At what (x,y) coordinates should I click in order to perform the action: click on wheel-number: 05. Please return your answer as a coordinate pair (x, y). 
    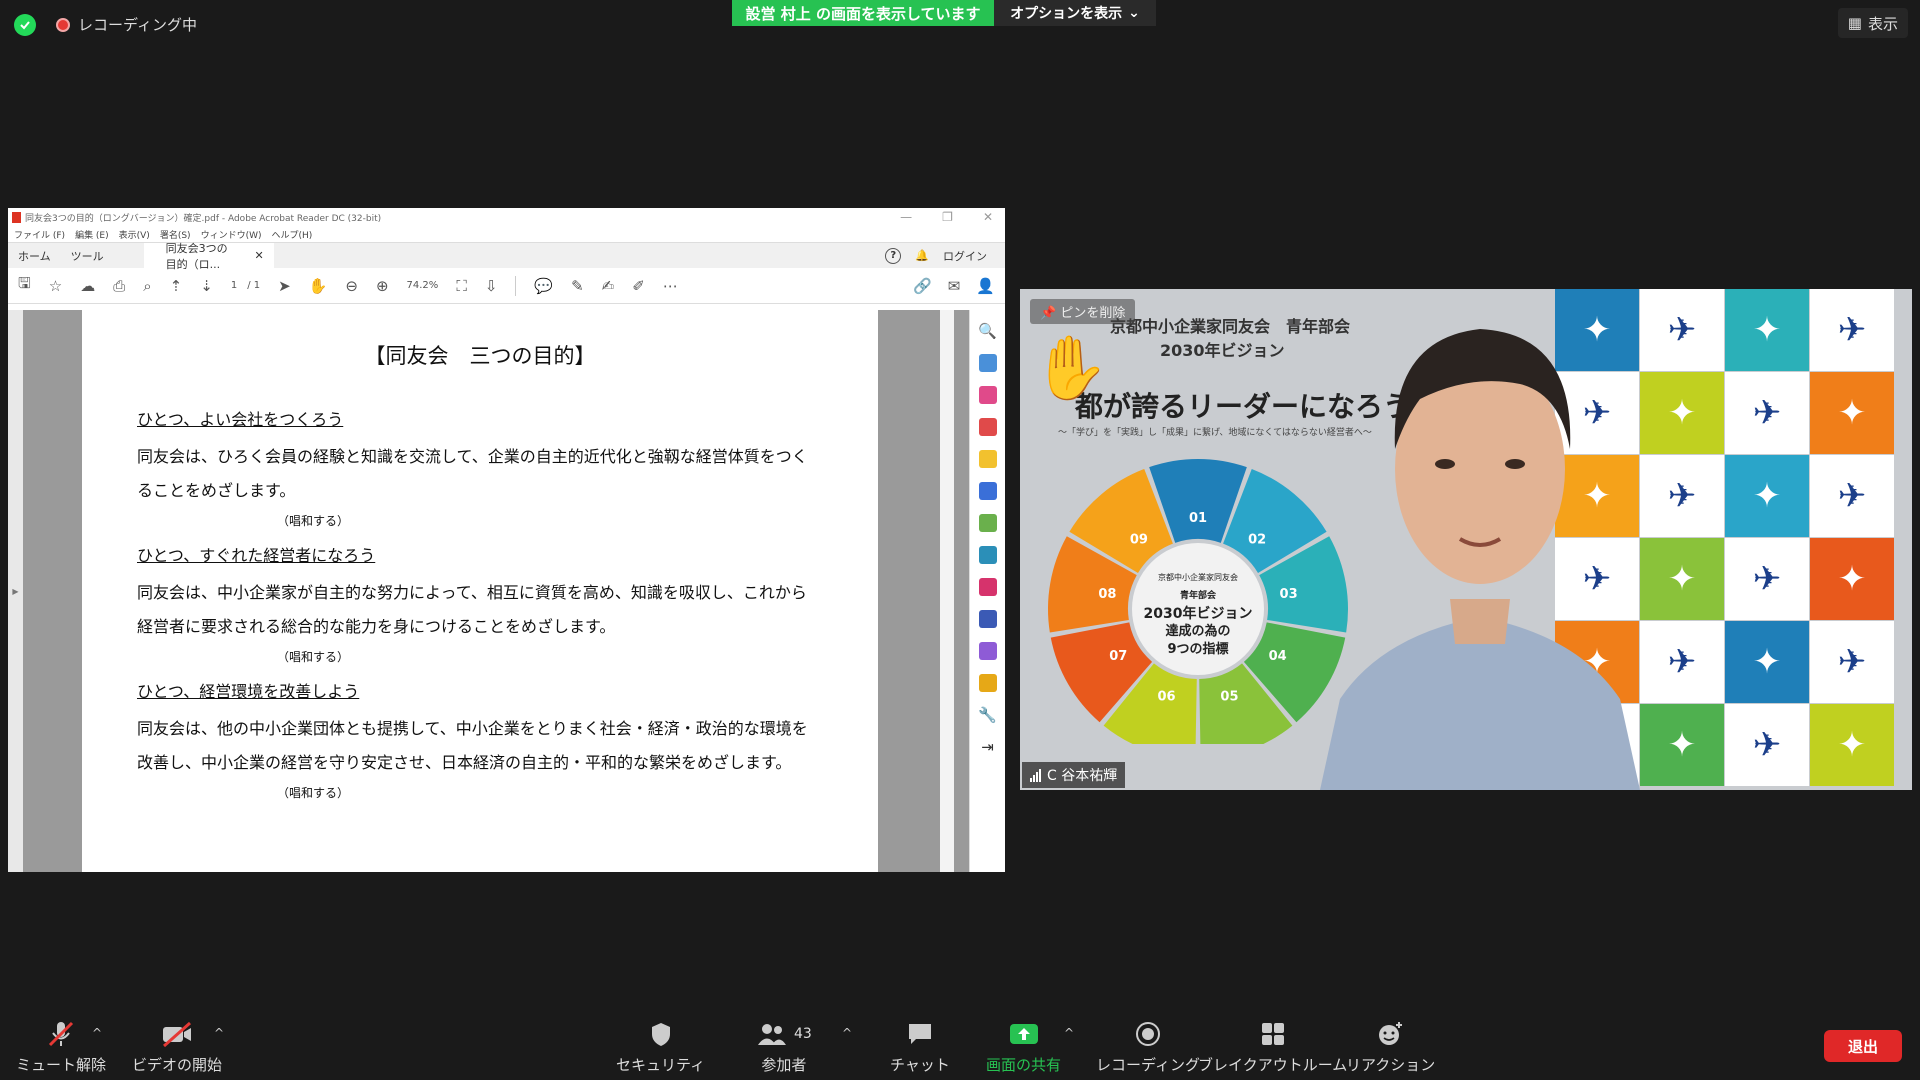
    Looking at the image, I should click on (1229, 696).